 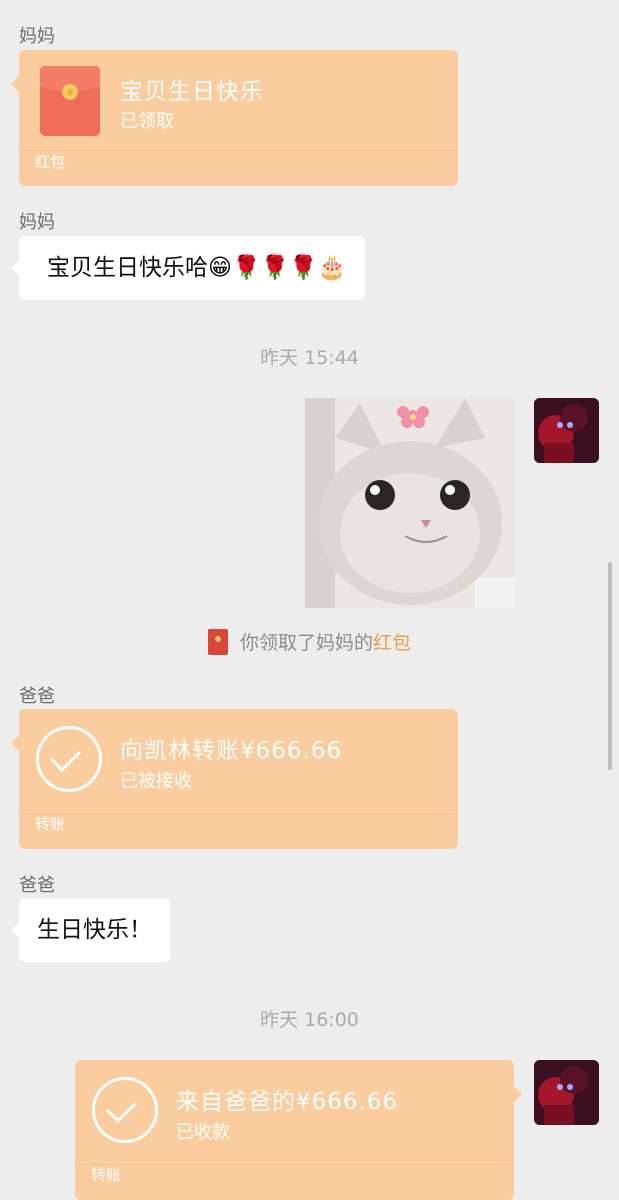 What do you see at coordinates (203, 1132) in the screenshot?
I see `transfer-status: 已收款` at bounding box center [203, 1132].